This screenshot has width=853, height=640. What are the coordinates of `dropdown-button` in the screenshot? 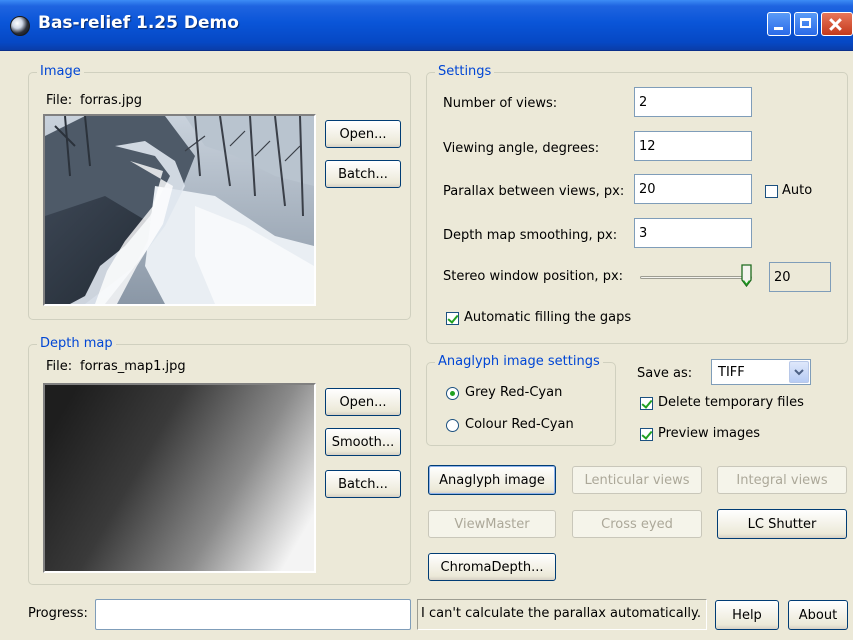 It's located at (799, 372).